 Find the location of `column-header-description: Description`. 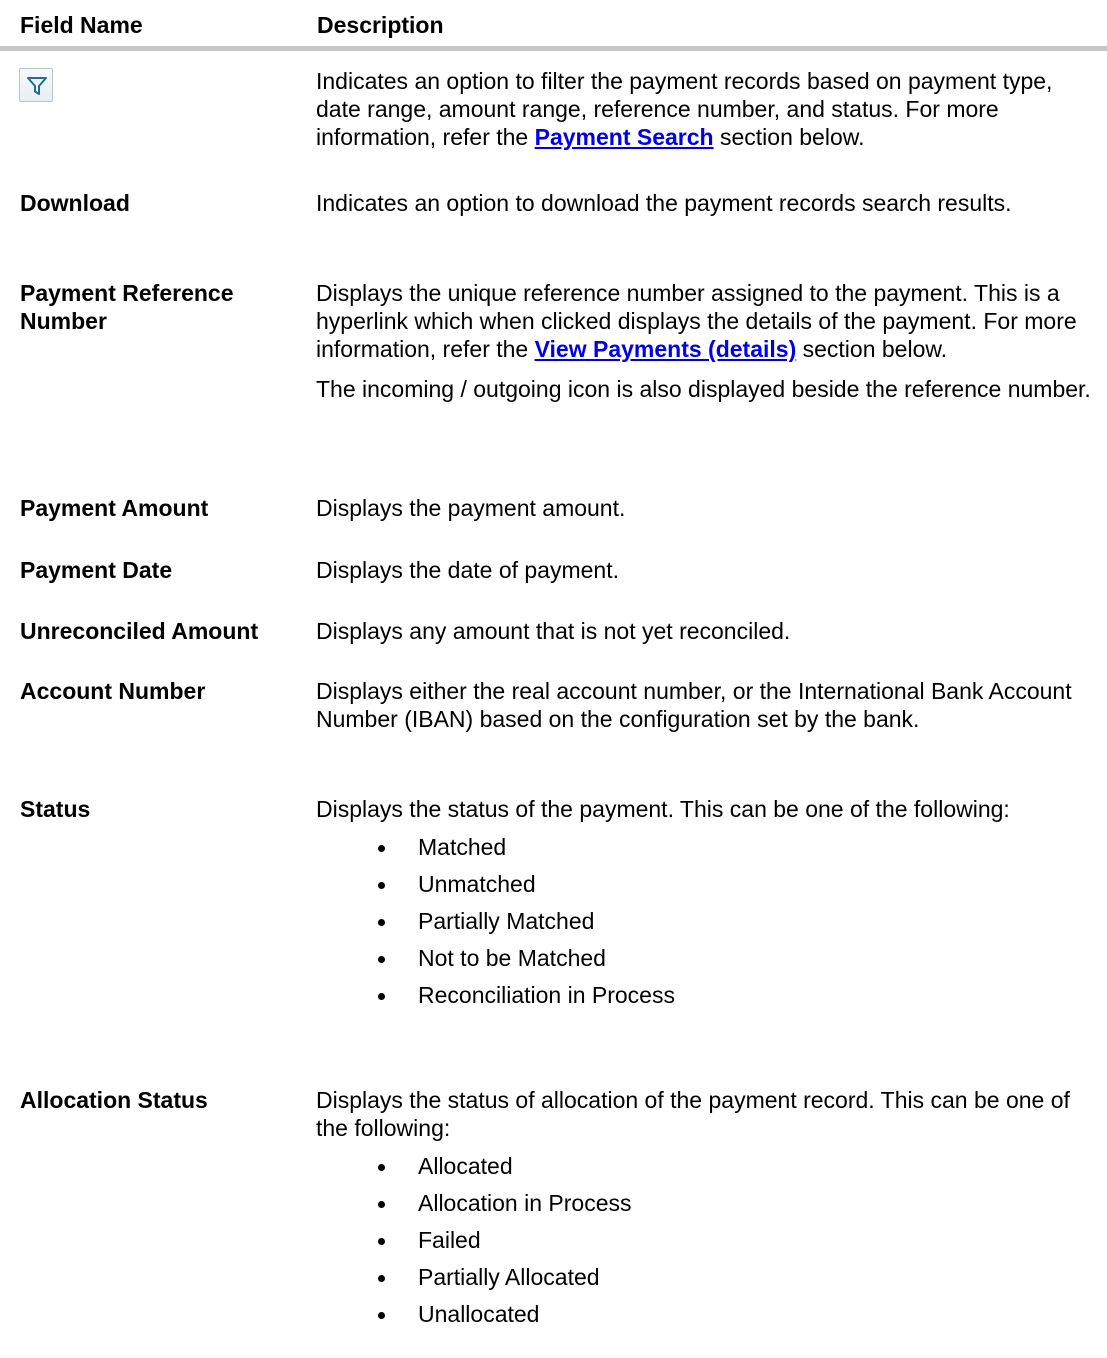

column-header-description: Description is located at coordinates (380, 25).